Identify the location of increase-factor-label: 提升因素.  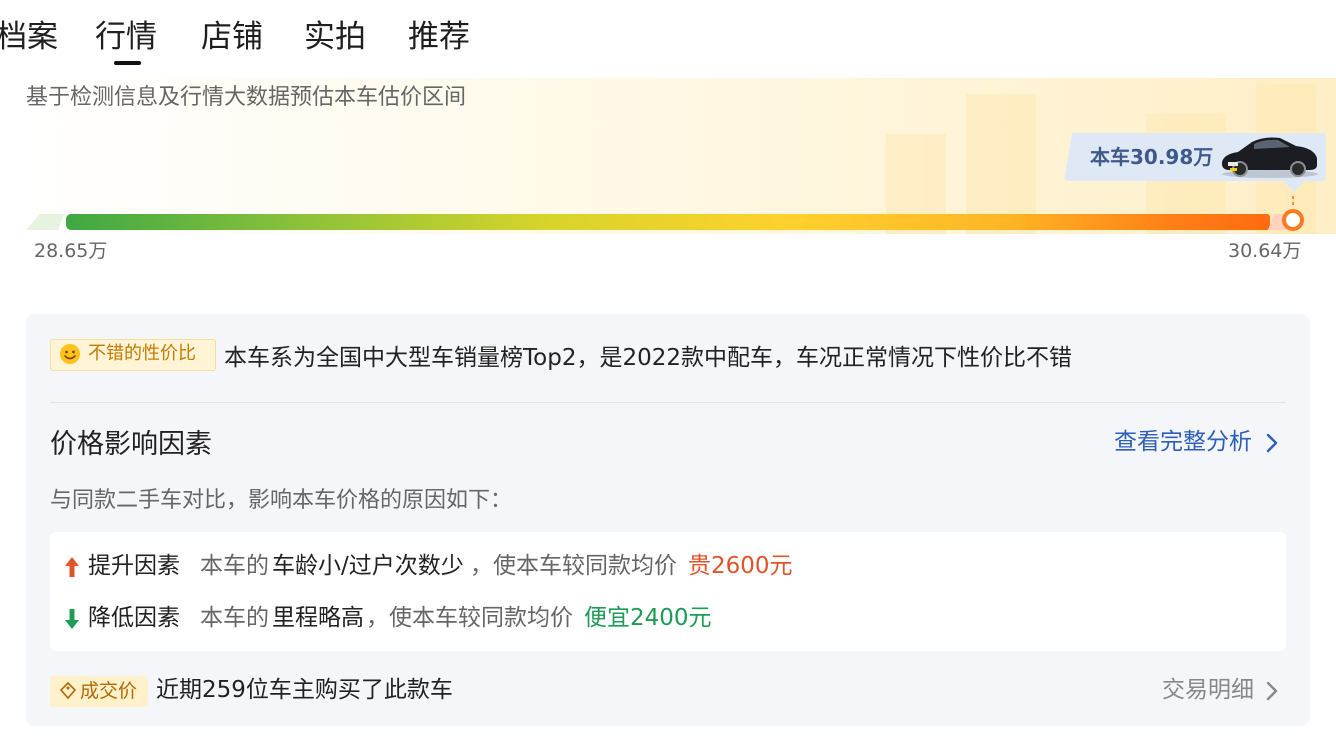
(134, 566).